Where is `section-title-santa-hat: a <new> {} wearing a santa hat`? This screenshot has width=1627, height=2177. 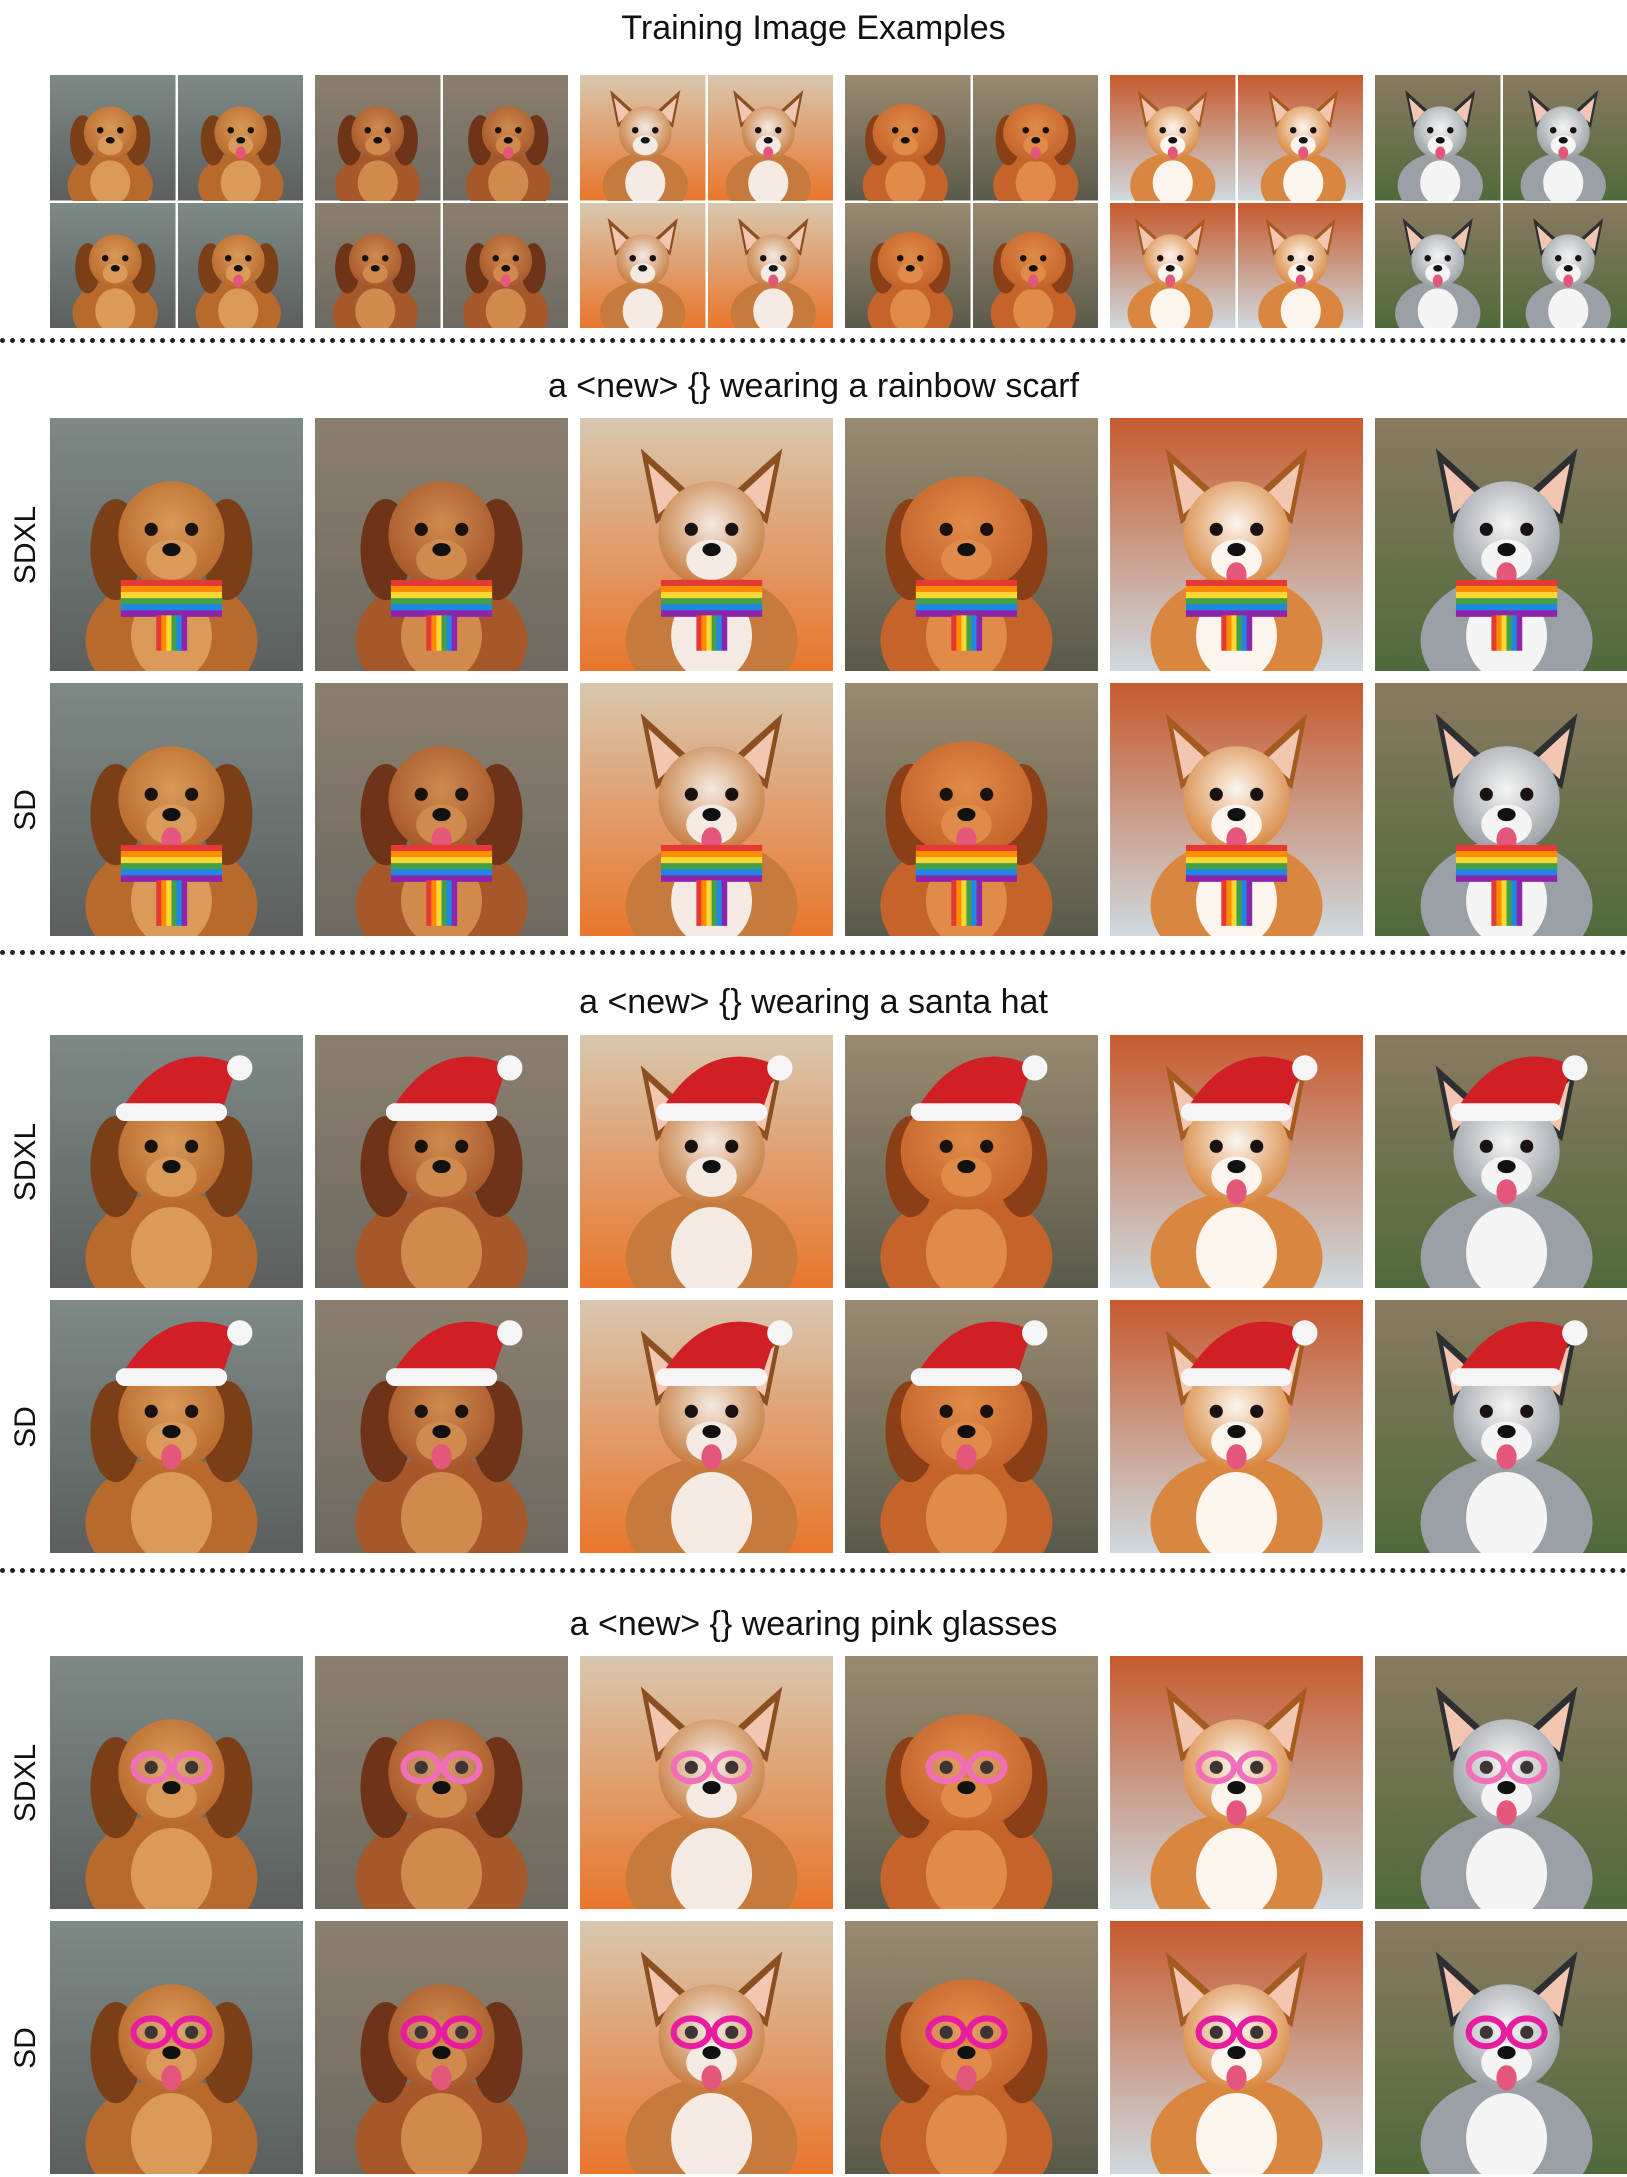
section-title-santa-hat: a <new> {} wearing a santa hat is located at coordinates (813, 1002).